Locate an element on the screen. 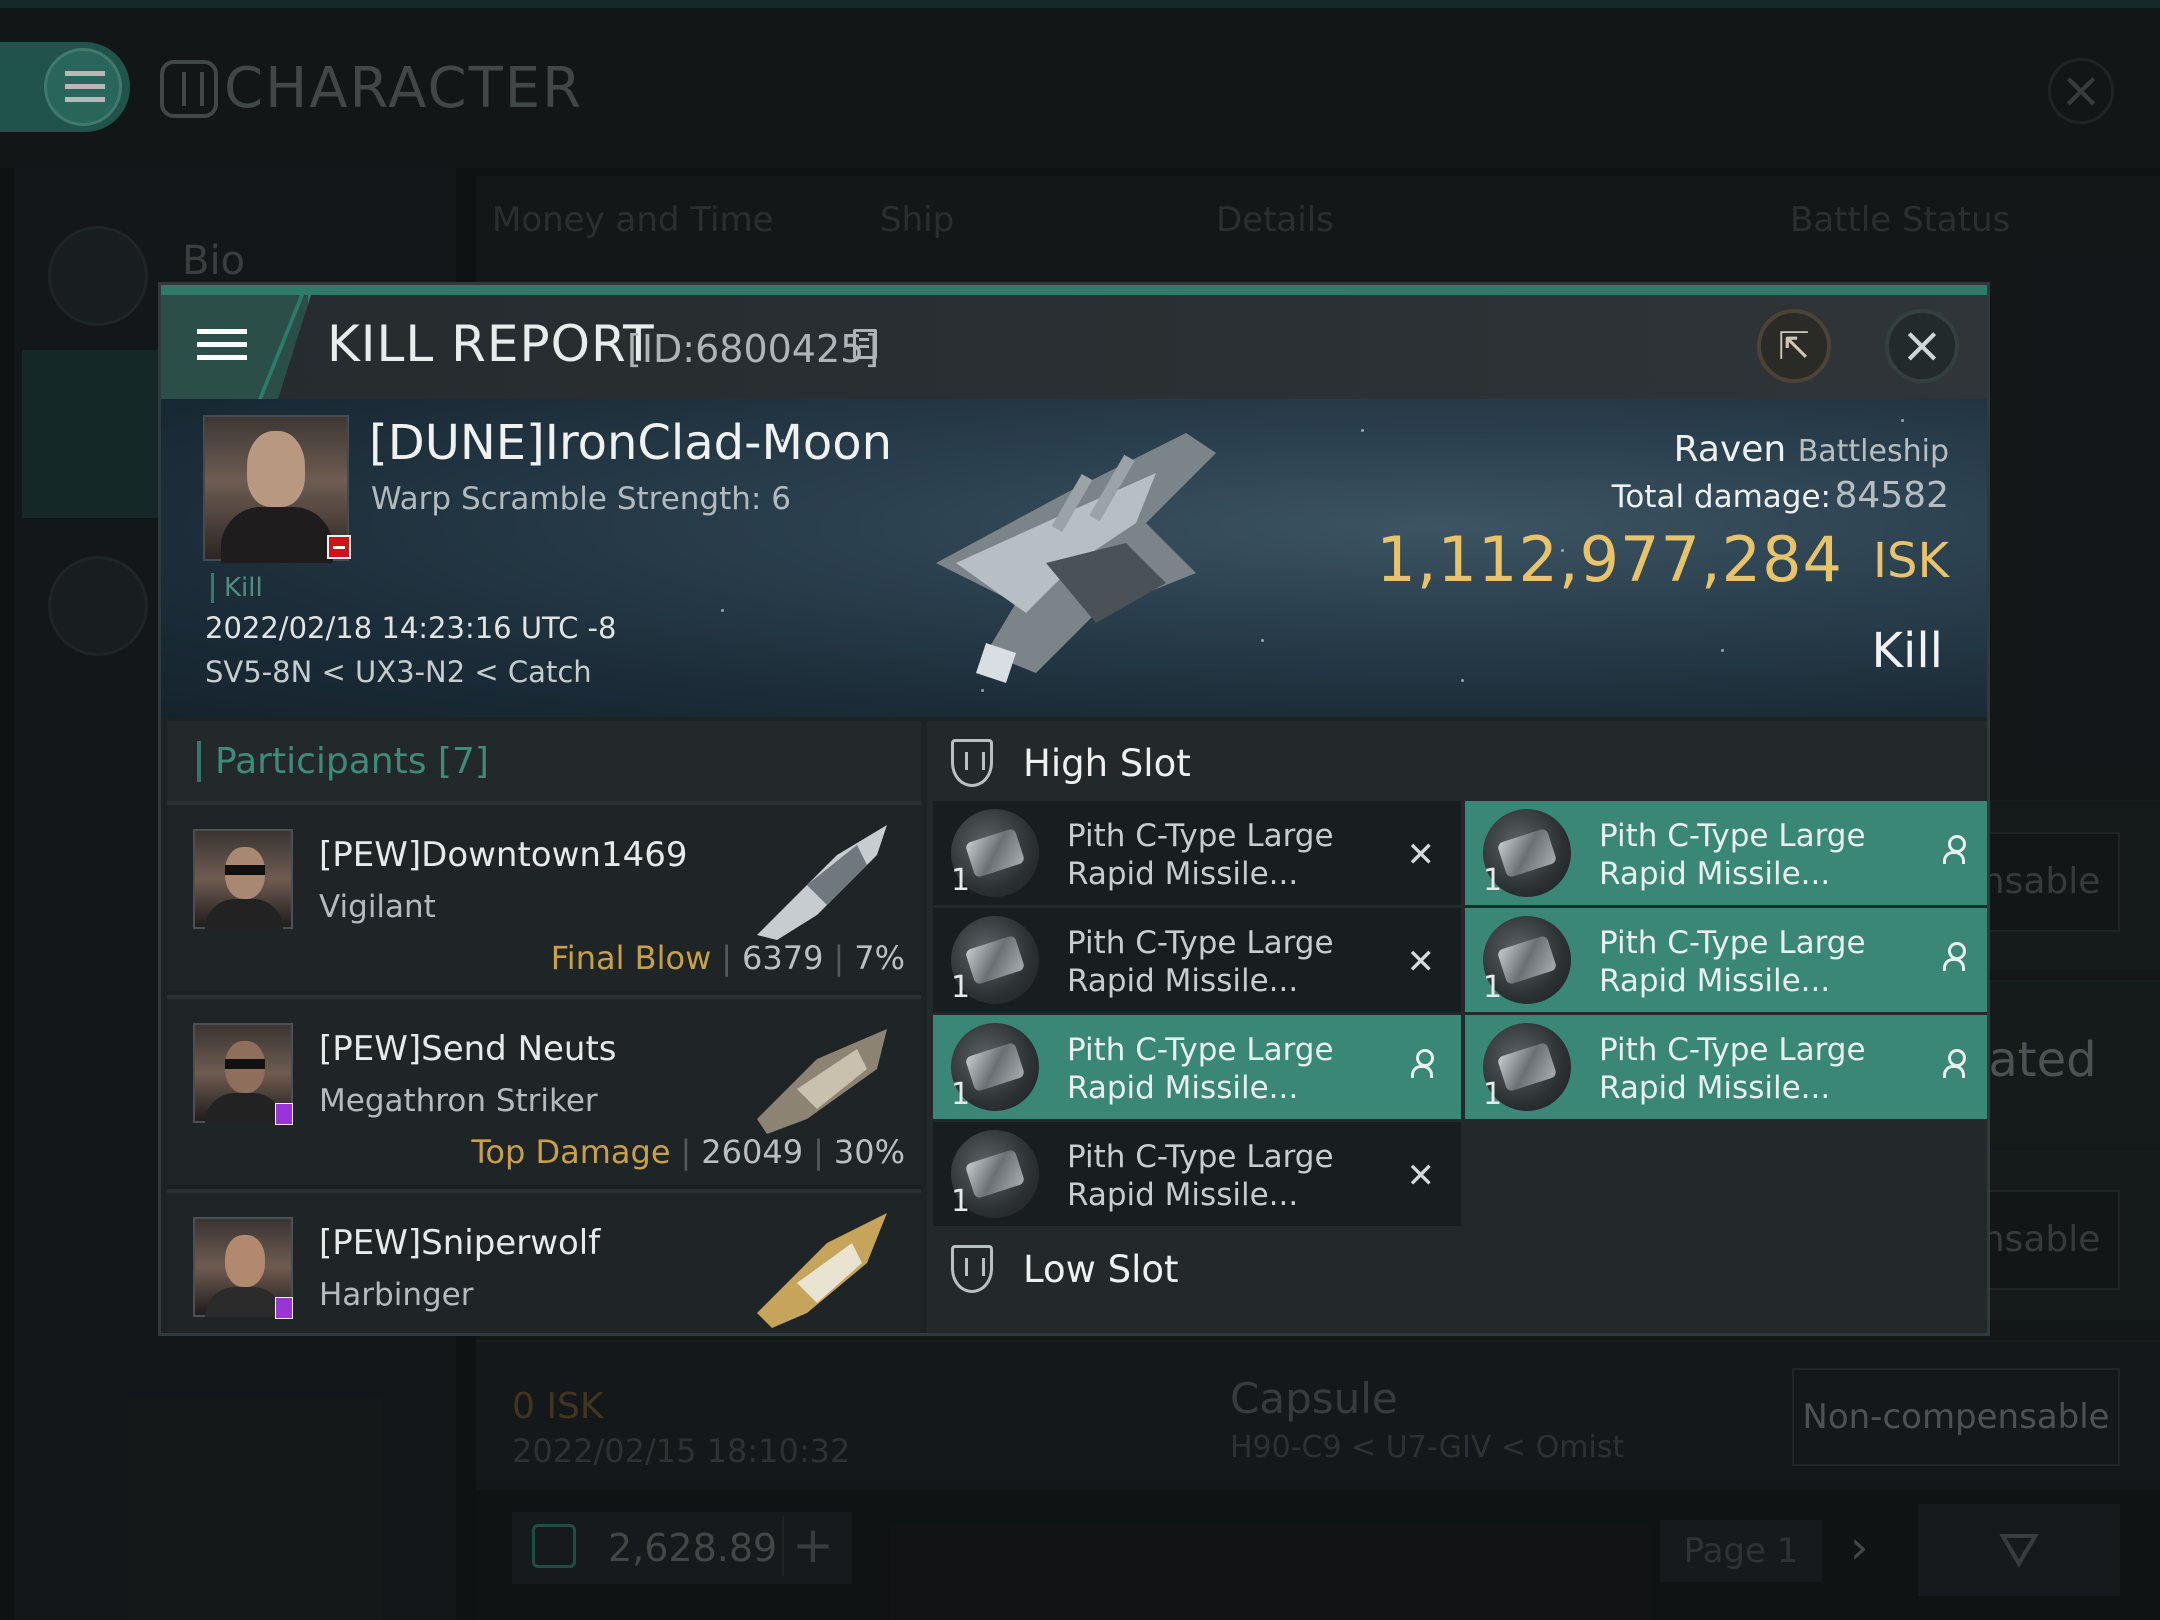 The width and height of the screenshot is (2160, 1620). participants-title: Participants [7] is located at coordinates (343, 761).